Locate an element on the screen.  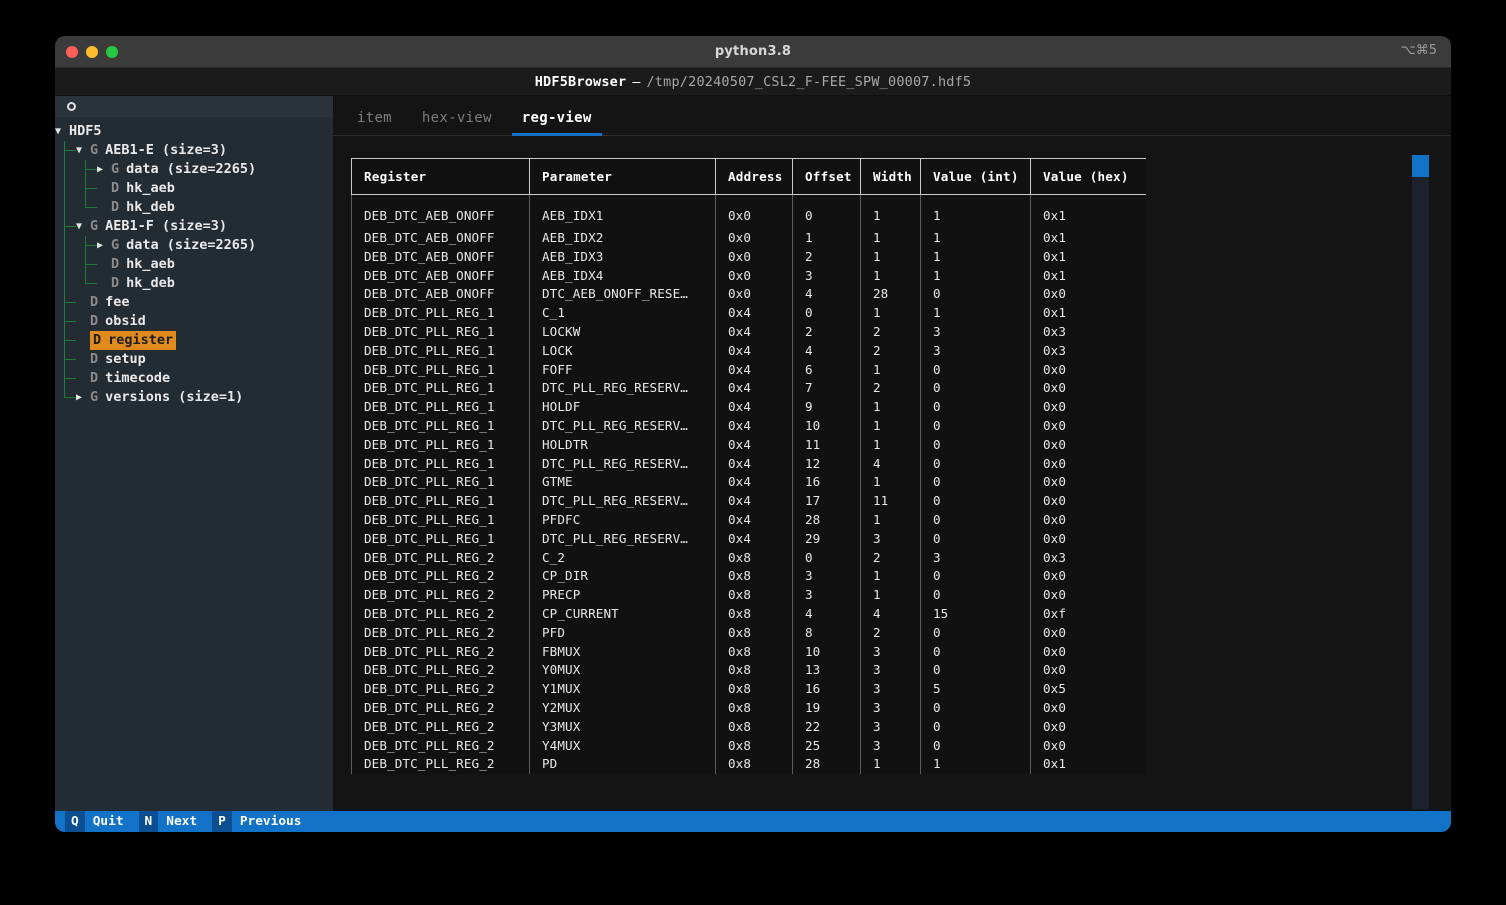
close-button-icon is located at coordinates (72, 51).